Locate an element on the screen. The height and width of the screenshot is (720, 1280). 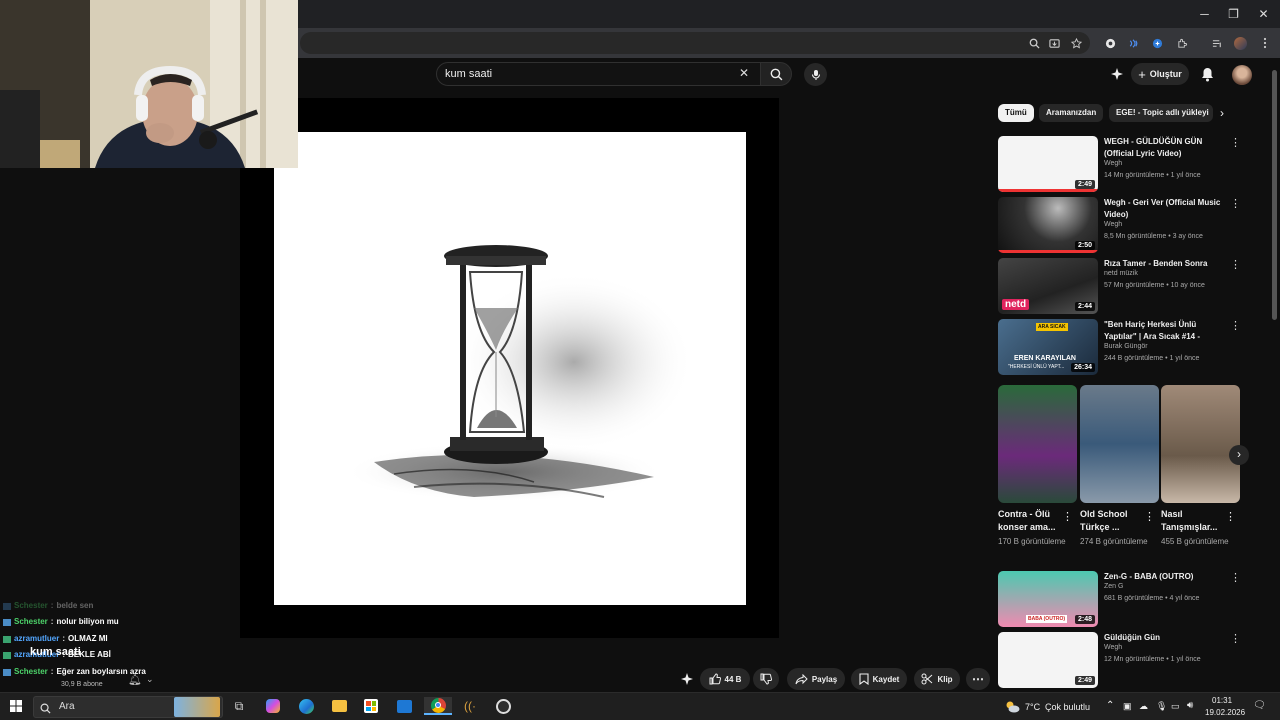
chip-ege-topic: EGE! - Topic adlı yükleyi is located at coordinates (1161, 113).